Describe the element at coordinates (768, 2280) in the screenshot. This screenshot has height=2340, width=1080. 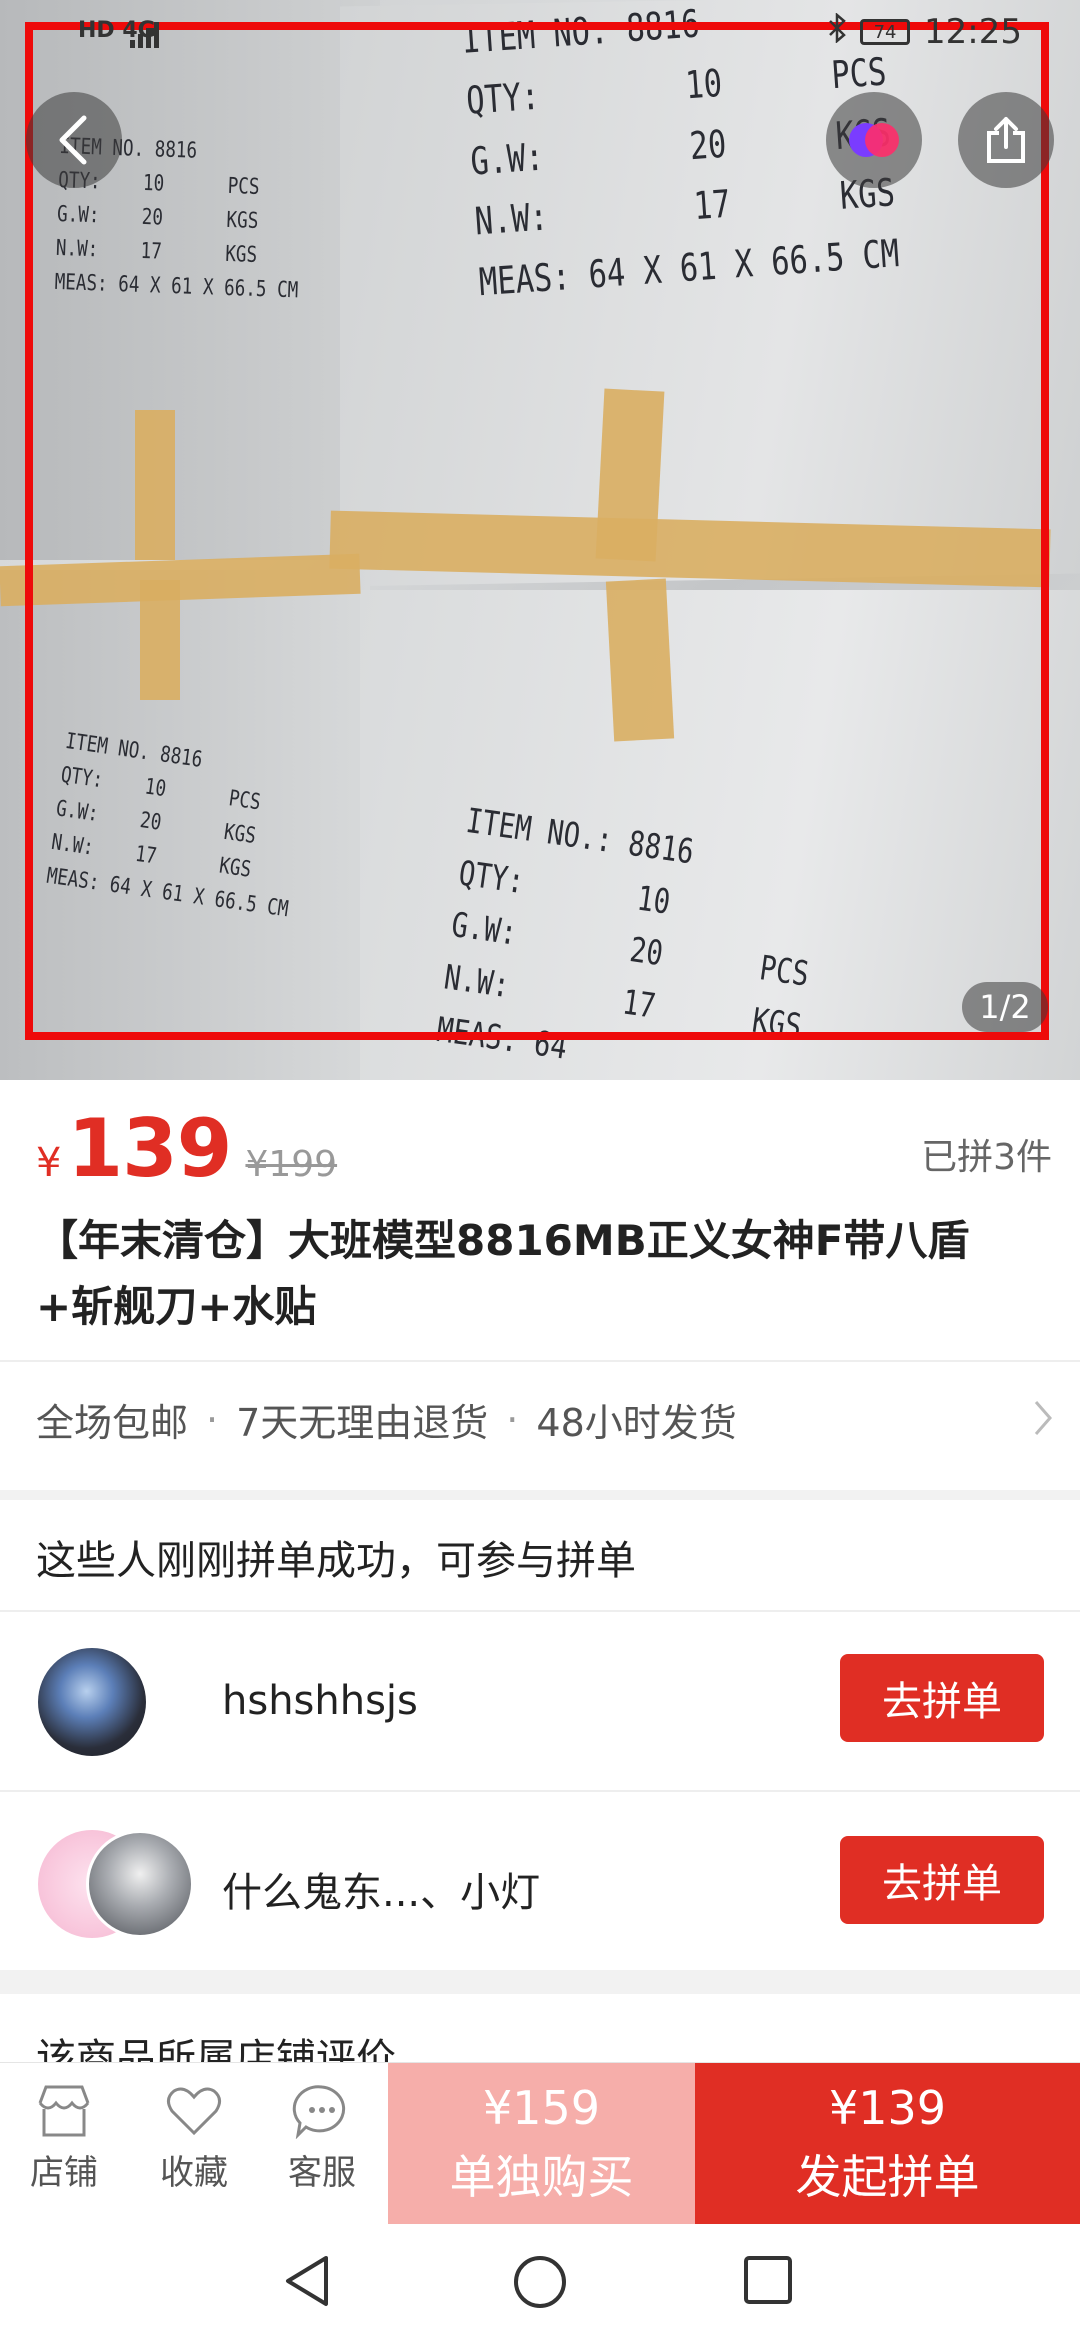
I see `nav-recents-icon` at that location.